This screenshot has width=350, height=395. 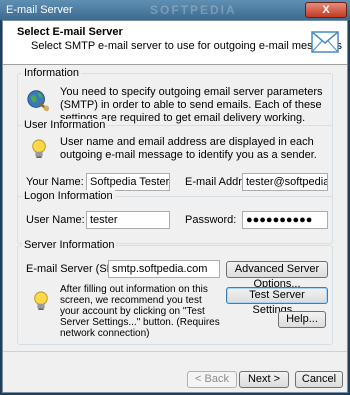 What do you see at coordinates (55, 182) in the screenshot?
I see `your-name-label: Your Name:` at bounding box center [55, 182].